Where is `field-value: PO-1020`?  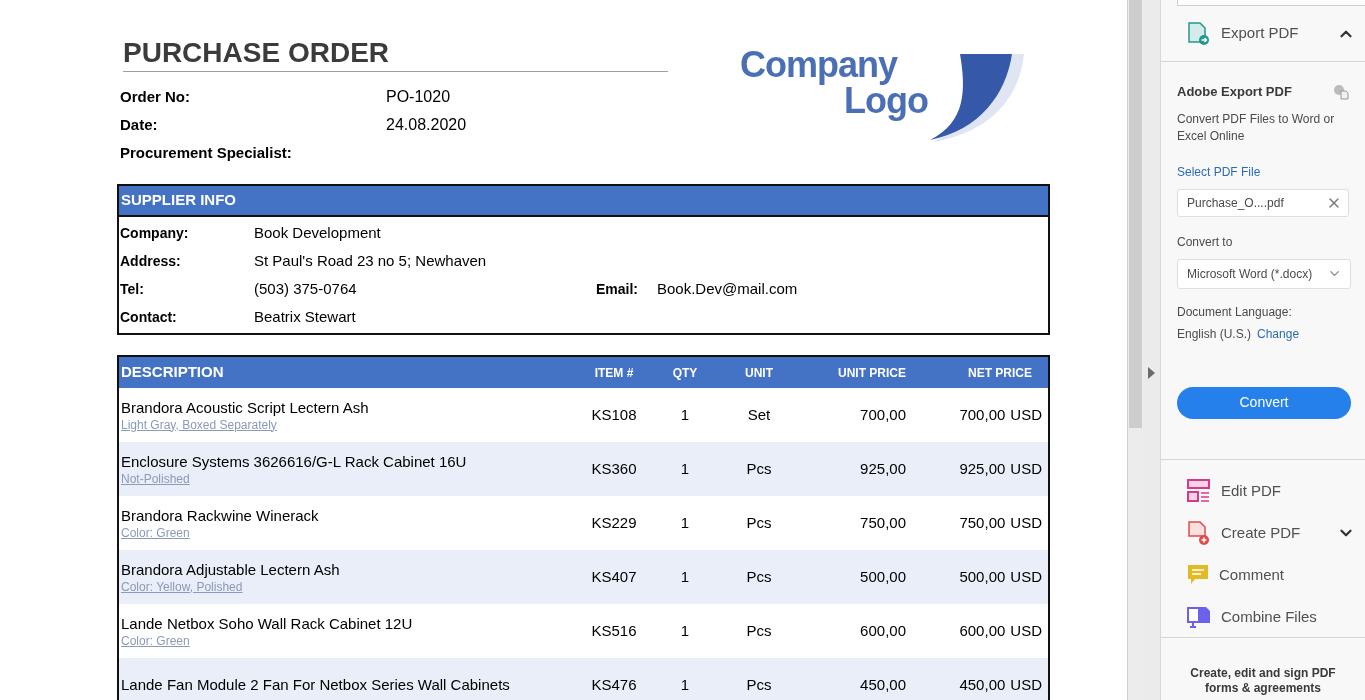
field-value: PO-1020 is located at coordinates (418, 97).